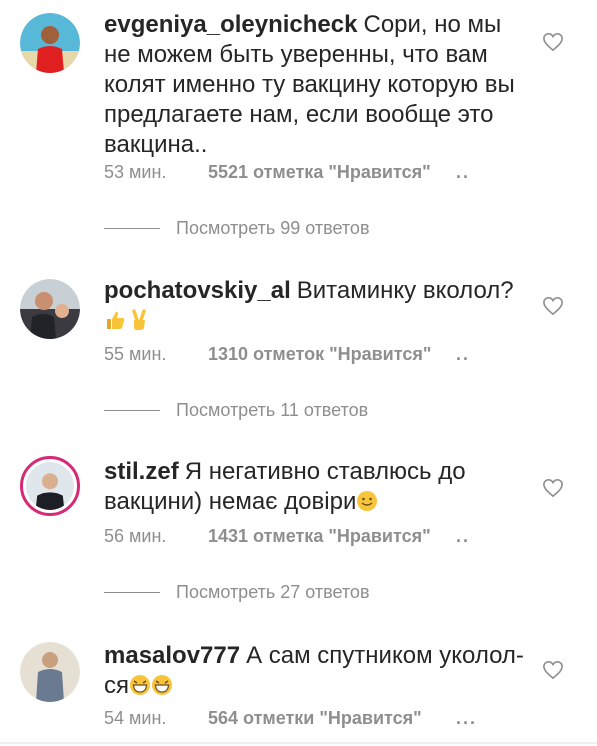 The image size is (597, 746). I want to click on thumbs-up-icon, so click(115, 320).